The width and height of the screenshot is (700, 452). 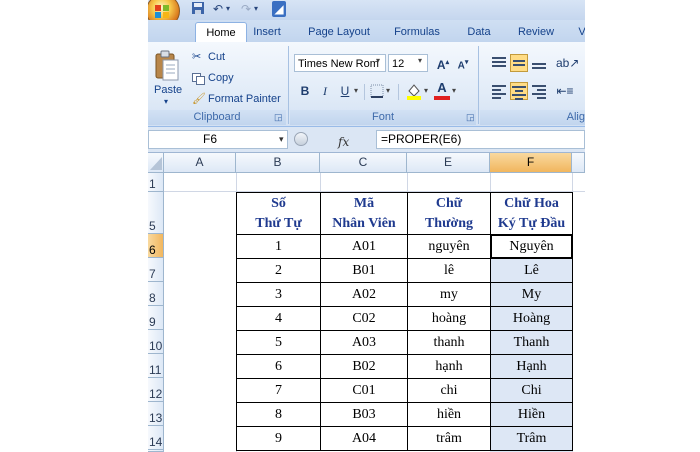 What do you see at coordinates (449, 366) in the screenshot?
I see `cell-chu-thuong: hạnh` at bounding box center [449, 366].